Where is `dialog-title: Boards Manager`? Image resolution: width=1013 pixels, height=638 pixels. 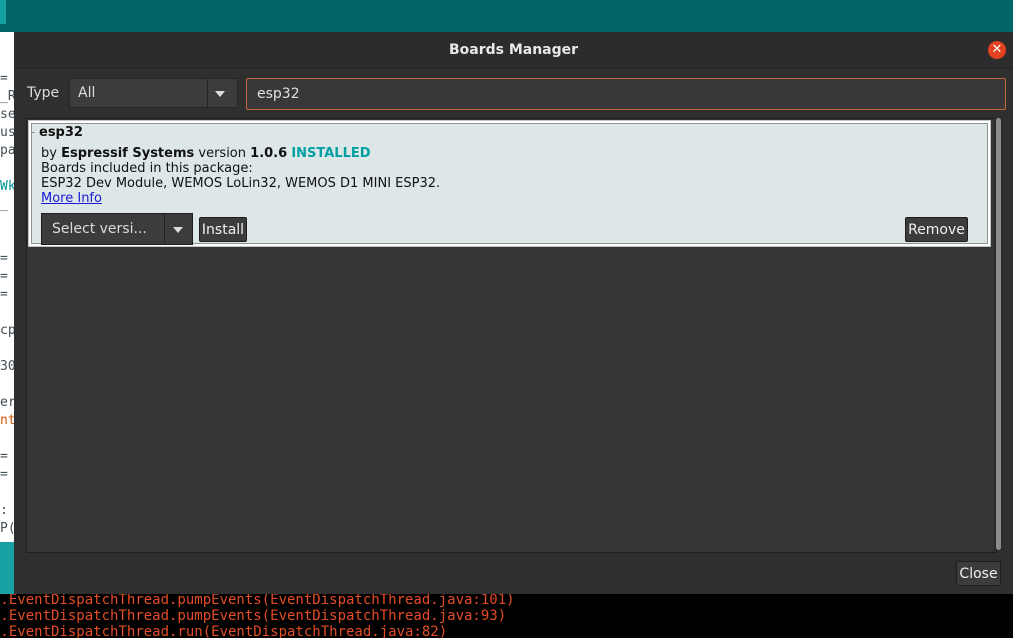
dialog-title: Boards Manager is located at coordinates (513, 50).